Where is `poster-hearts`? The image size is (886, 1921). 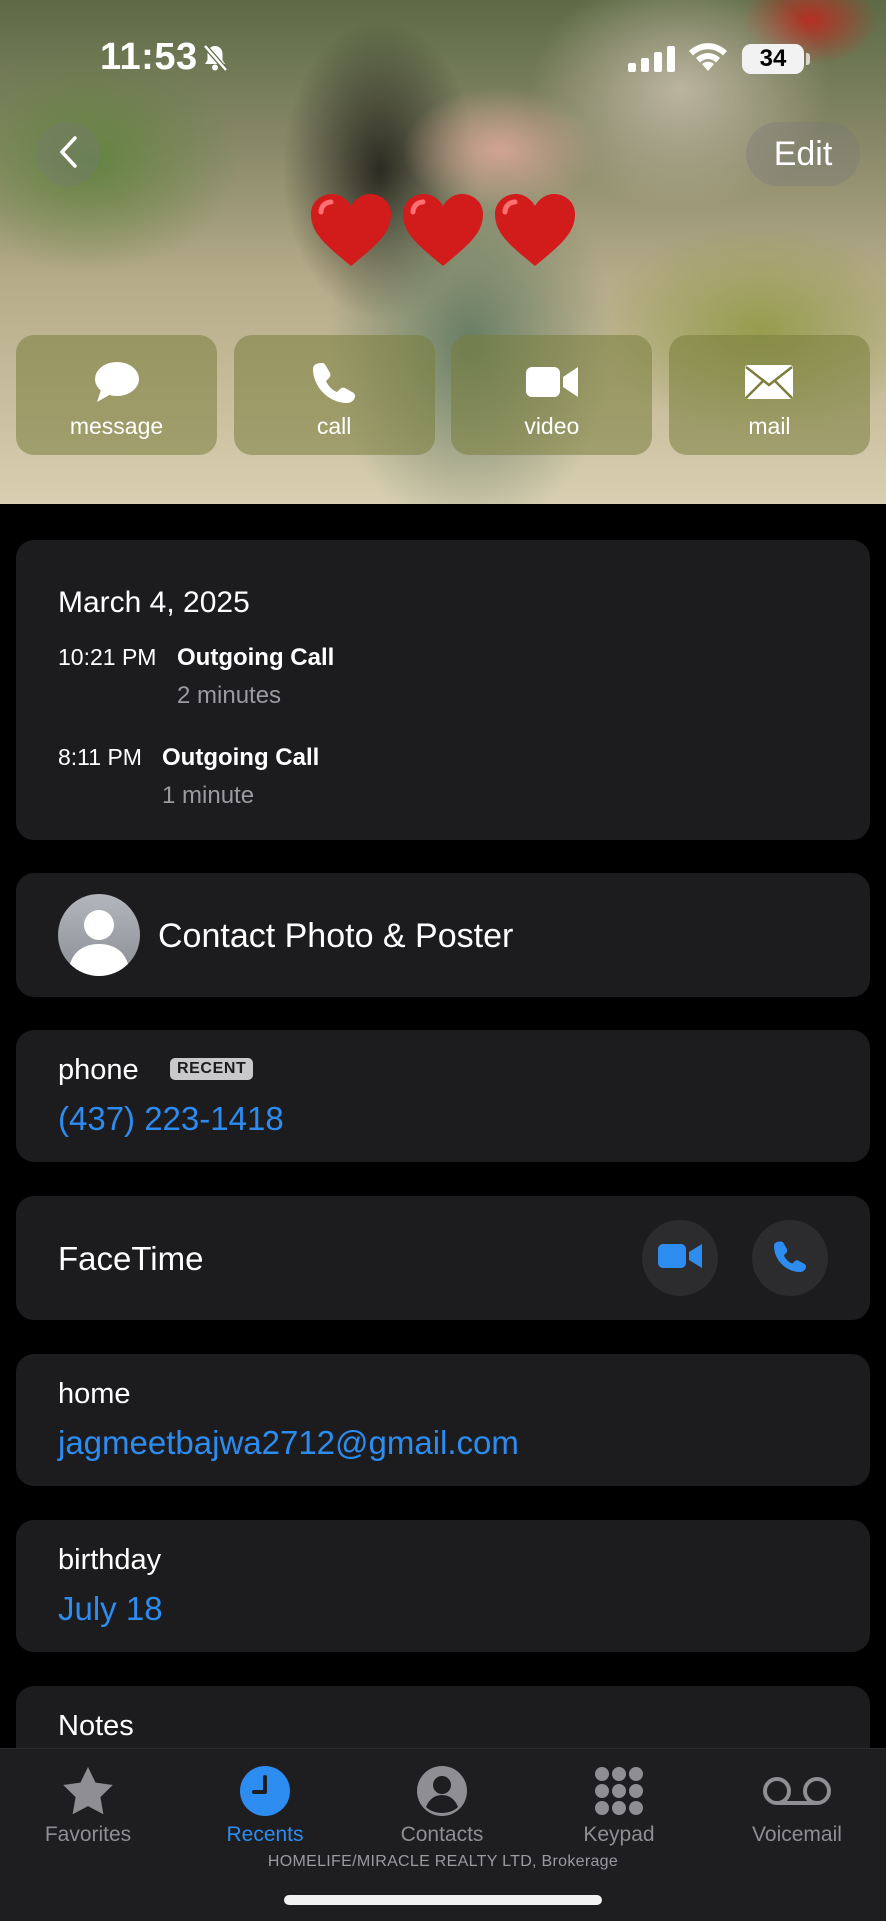 poster-hearts is located at coordinates (443, 237).